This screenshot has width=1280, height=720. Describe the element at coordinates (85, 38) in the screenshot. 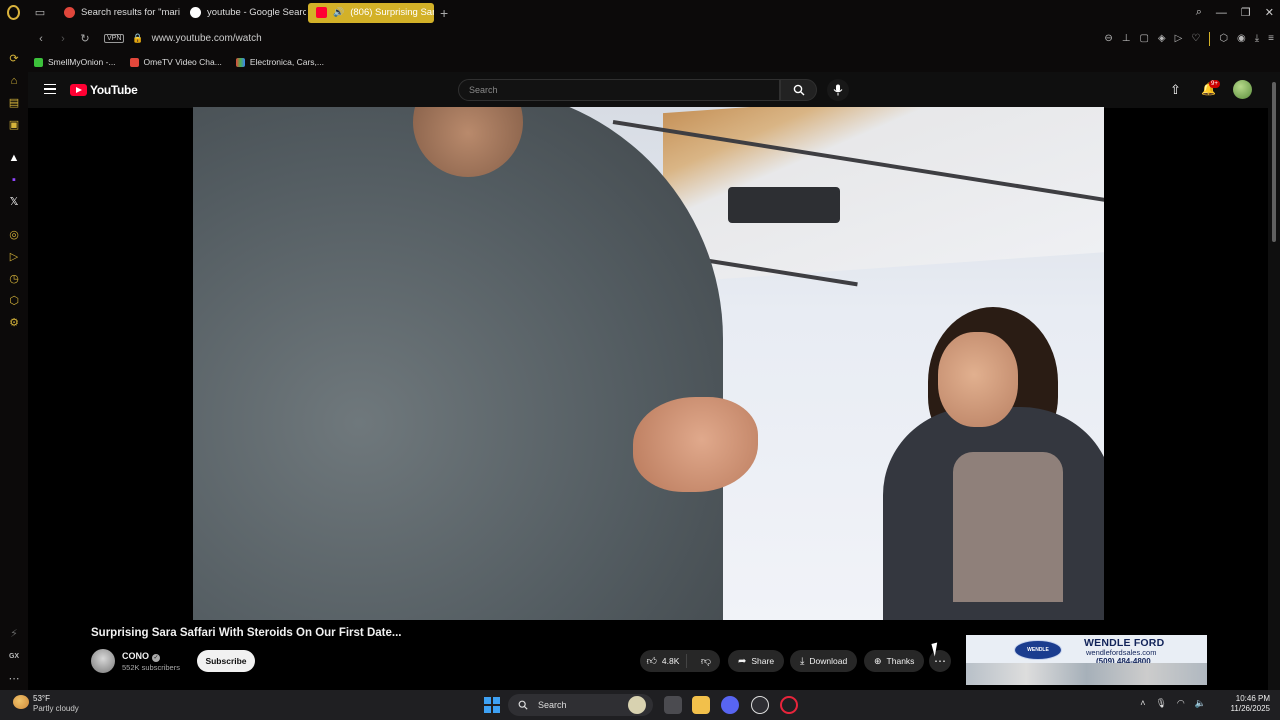

I see `reload-button: ↻` at that location.